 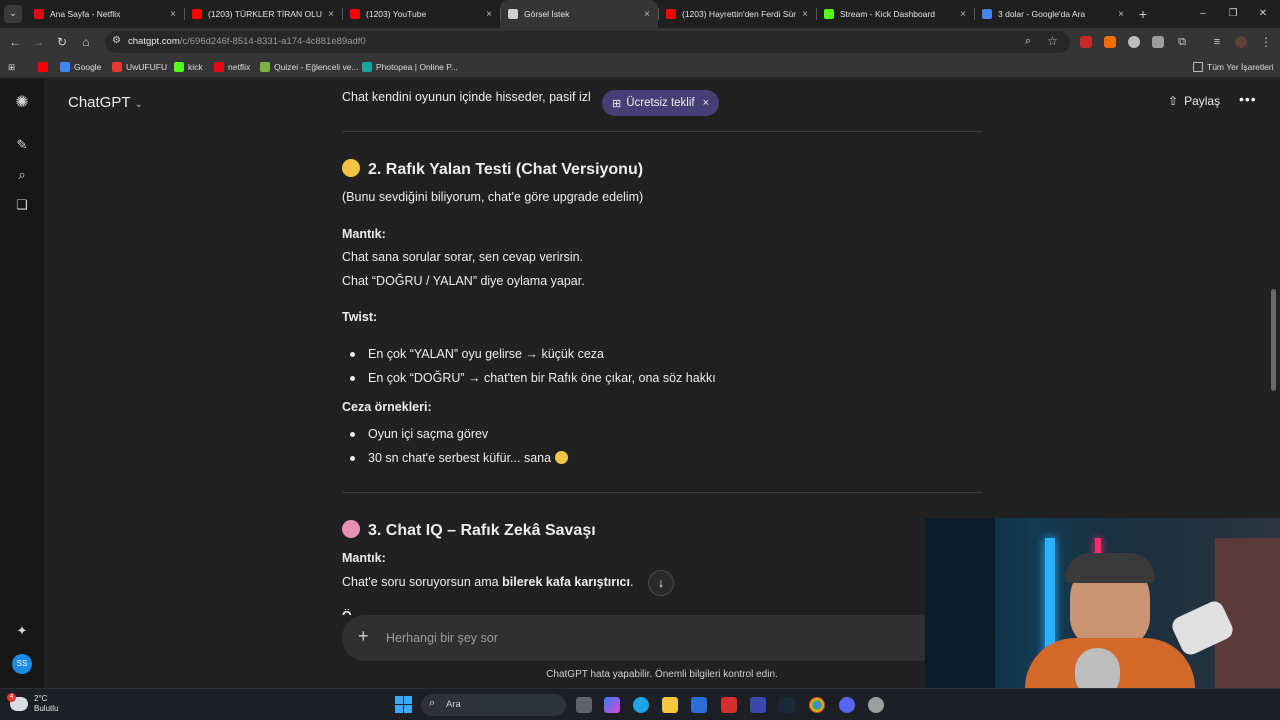 What do you see at coordinates (1241, 42) in the screenshot?
I see `profile-icon` at bounding box center [1241, 42].